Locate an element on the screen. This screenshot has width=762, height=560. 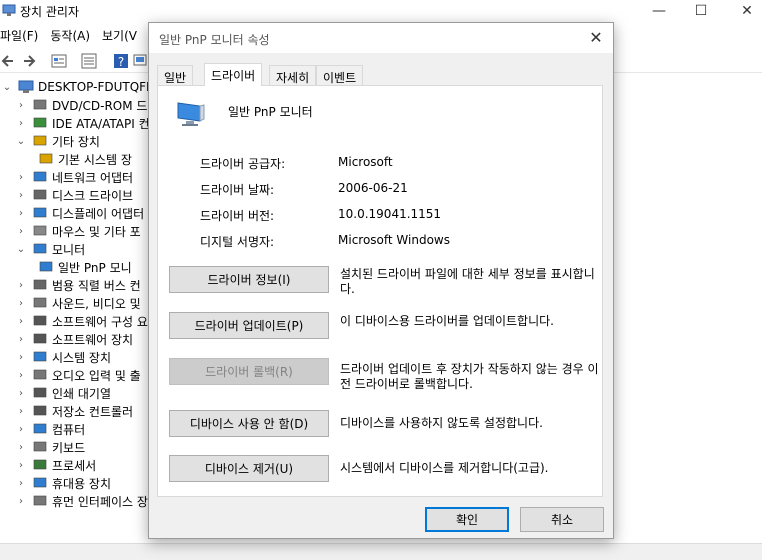
tree-category-item: › 인쇄 대기열 is located at coordinates (63, 393).